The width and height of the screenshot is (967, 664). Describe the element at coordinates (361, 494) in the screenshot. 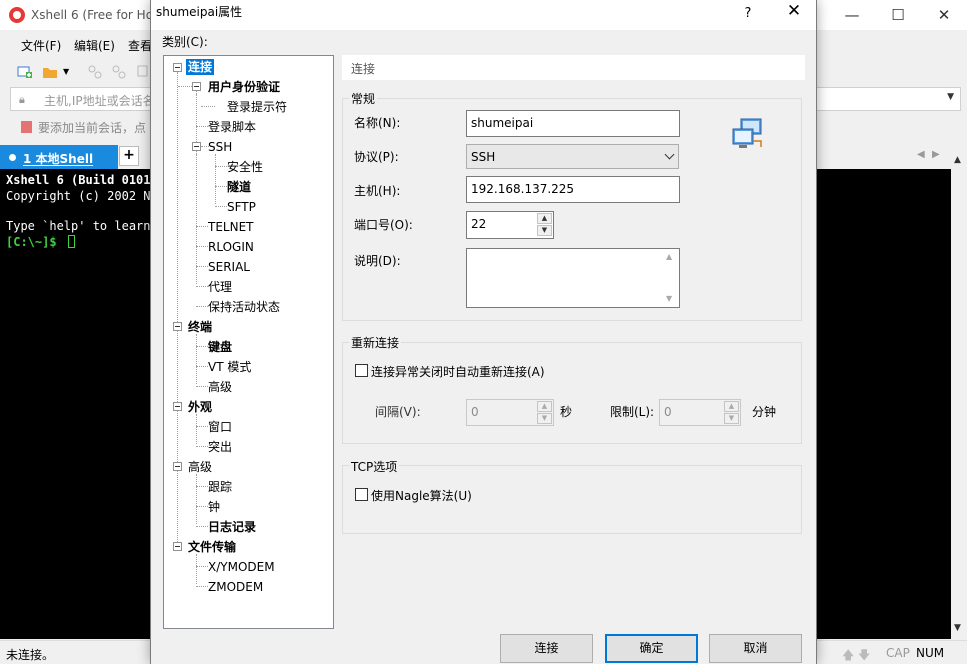

I see `nagle-checkbox` at that location.